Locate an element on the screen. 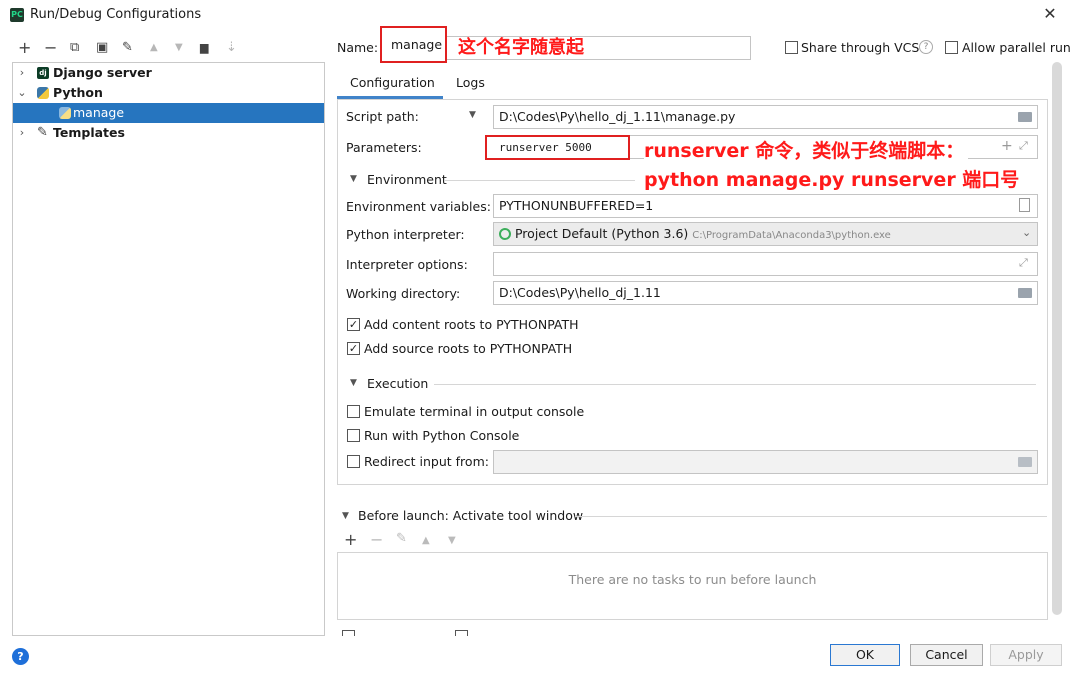 The image size is (1074, 676). apply-button: Apply is located at coordinates (1026, 655).